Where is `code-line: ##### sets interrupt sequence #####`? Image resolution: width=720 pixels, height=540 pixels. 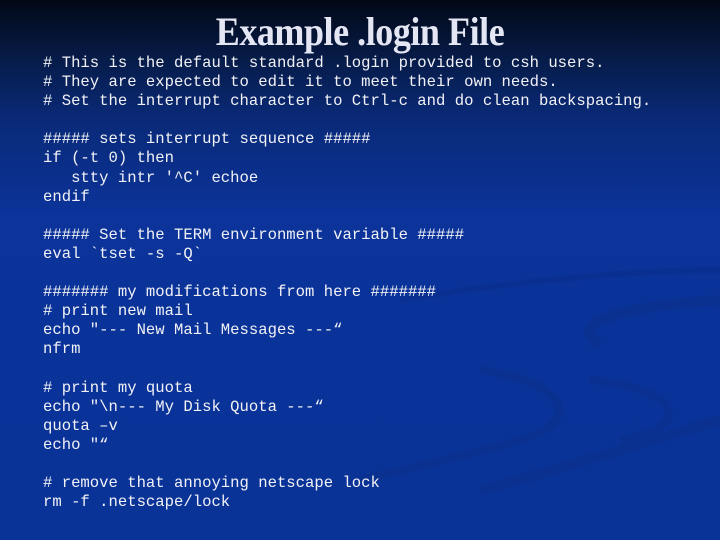
code-line: ##### sets interrupt sequence ##### is located at coordinates (207, 139).